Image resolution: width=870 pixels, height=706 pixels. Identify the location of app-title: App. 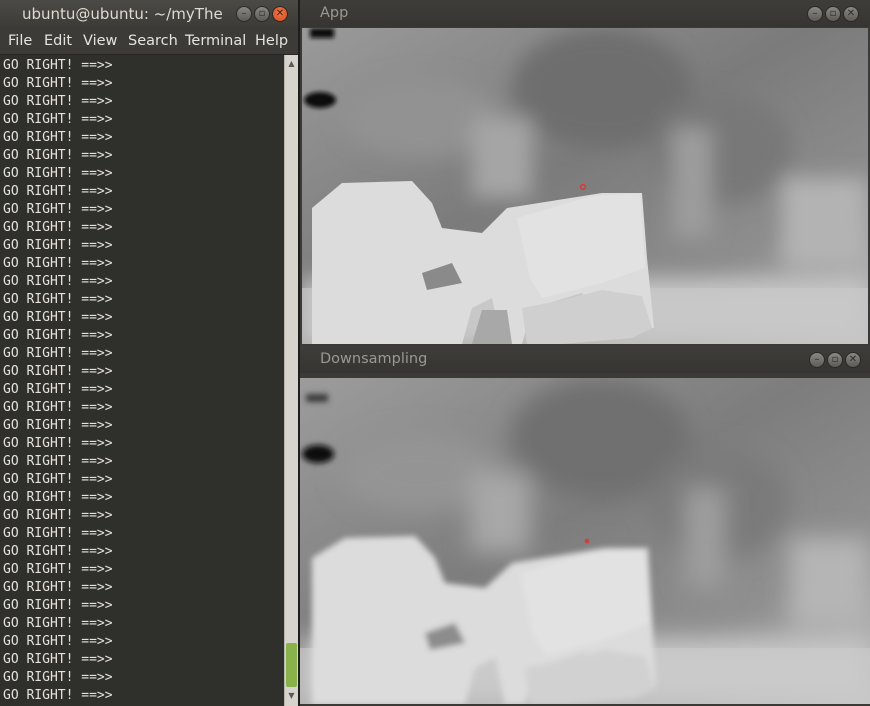
(334, 13).